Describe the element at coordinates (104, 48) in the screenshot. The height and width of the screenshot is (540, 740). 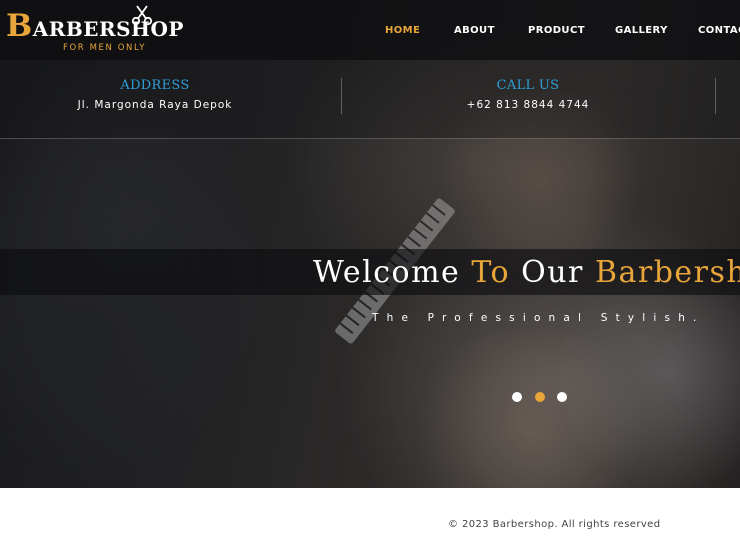
I see `logo-tagline: FOR MEN ONLY` at that location.